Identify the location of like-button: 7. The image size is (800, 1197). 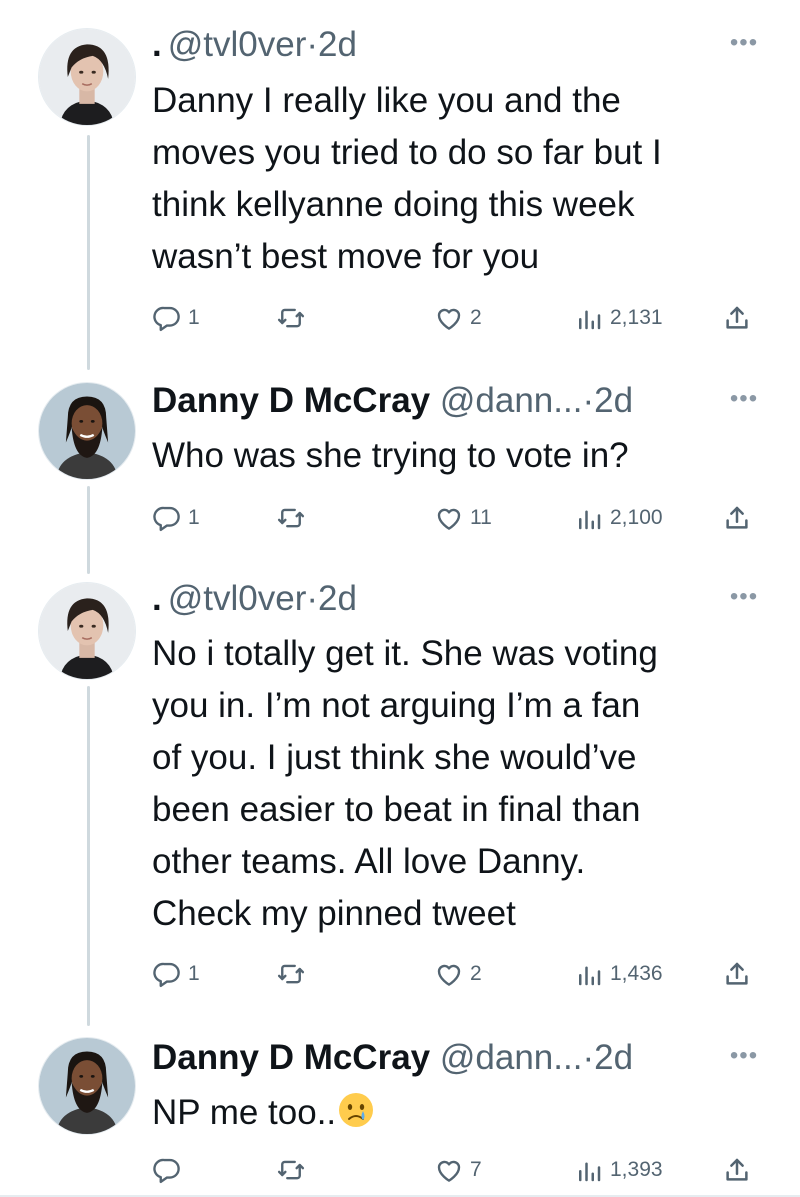
(458, 1170).